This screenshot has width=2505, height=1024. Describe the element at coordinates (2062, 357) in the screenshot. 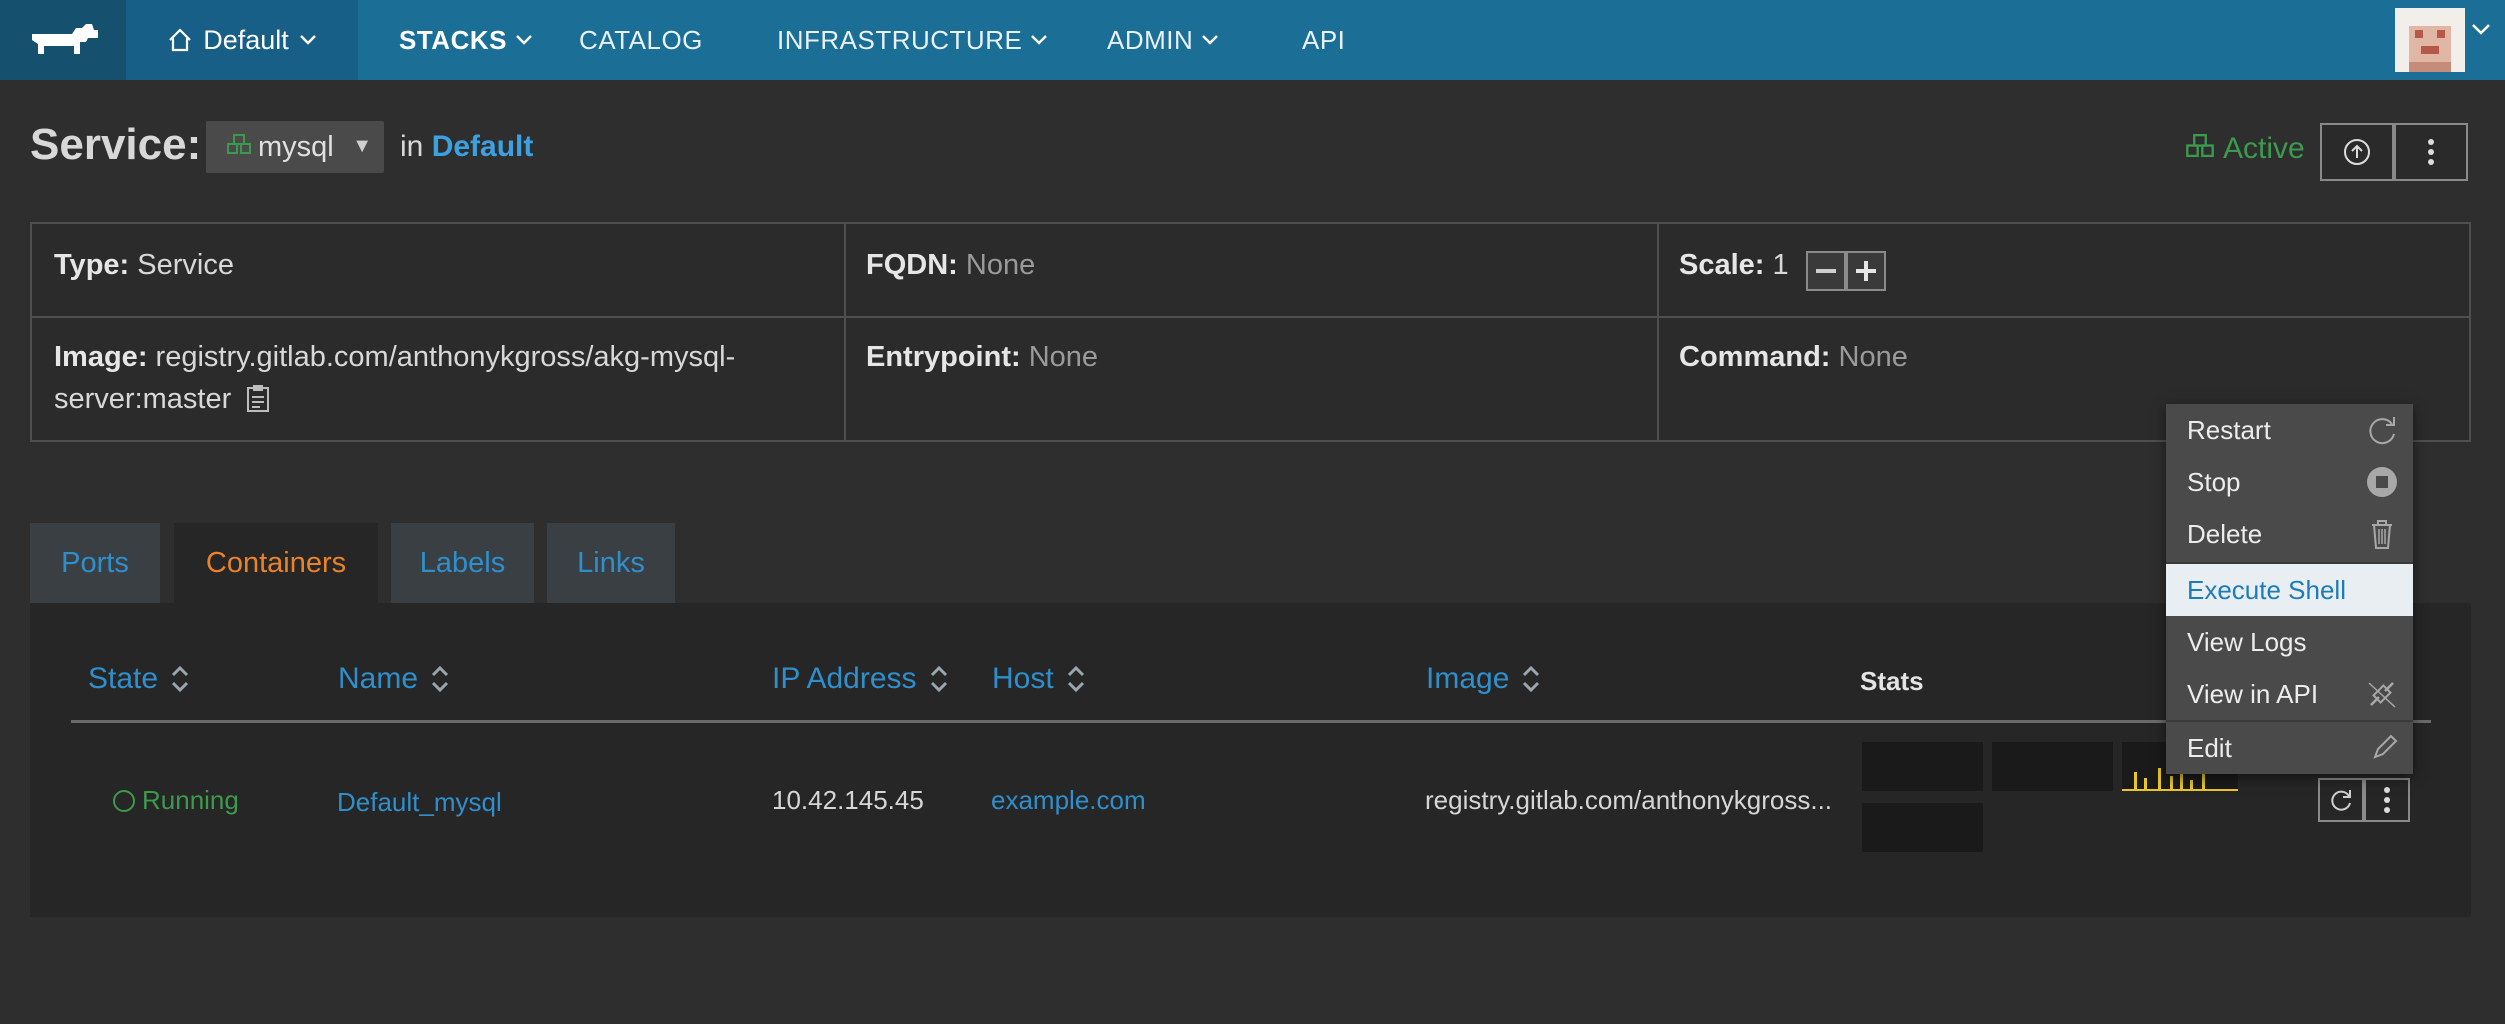

I see `command-cell: Command: None` at that location.